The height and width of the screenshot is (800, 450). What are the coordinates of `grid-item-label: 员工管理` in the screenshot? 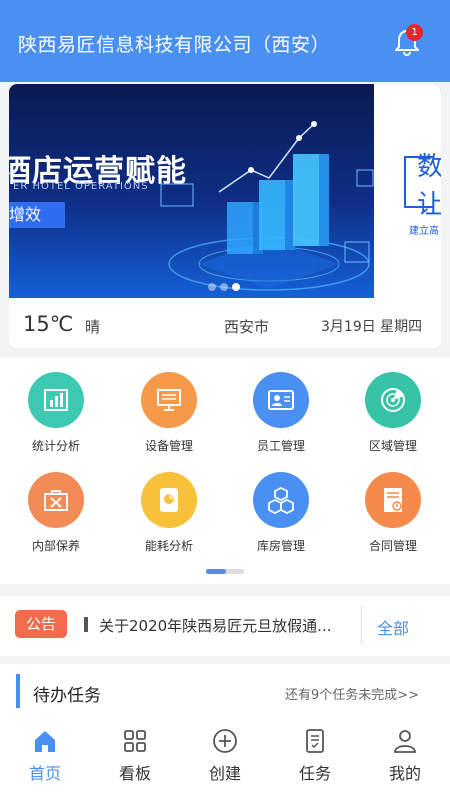 It's located at (280, 446).